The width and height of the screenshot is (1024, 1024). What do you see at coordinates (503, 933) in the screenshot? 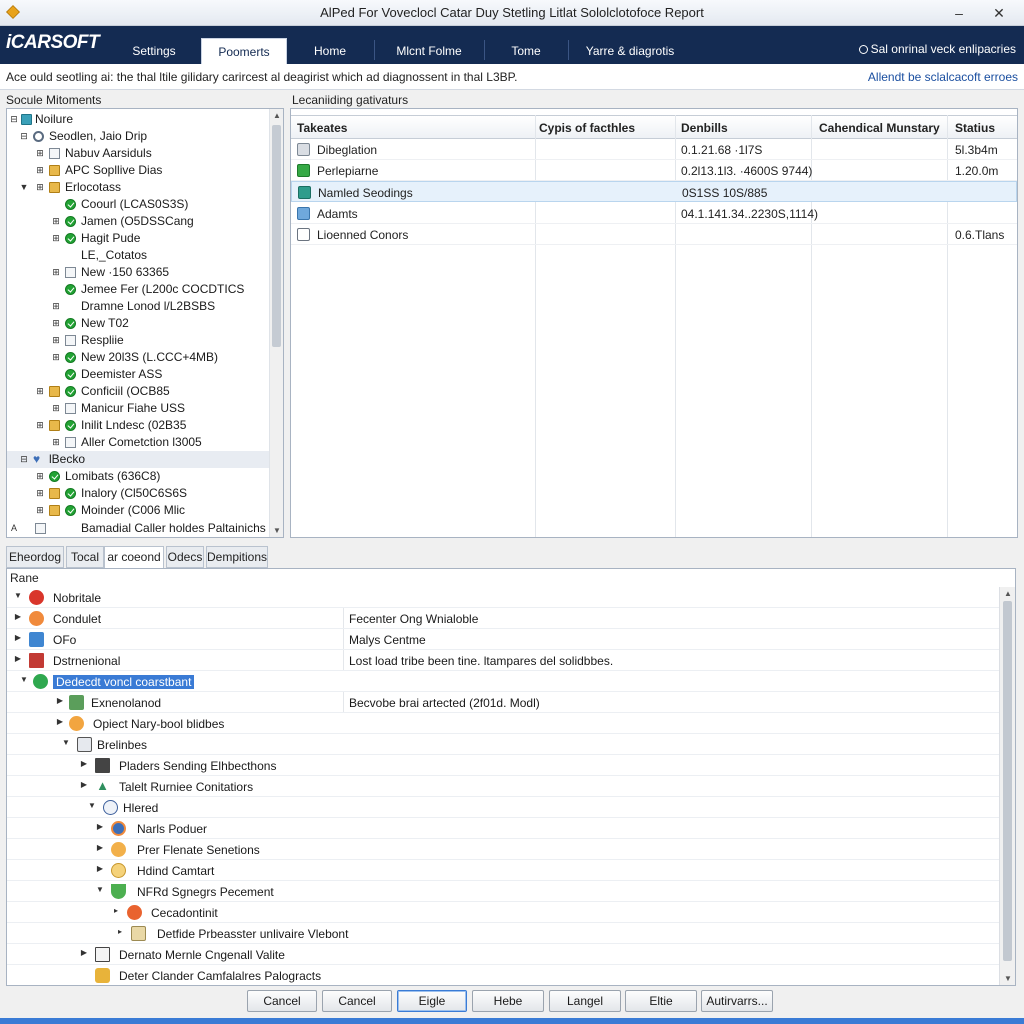
I see `list-item: ▸ Detfide Prbeasster unlivaire Vlebont` at bounding box center [503, 933].